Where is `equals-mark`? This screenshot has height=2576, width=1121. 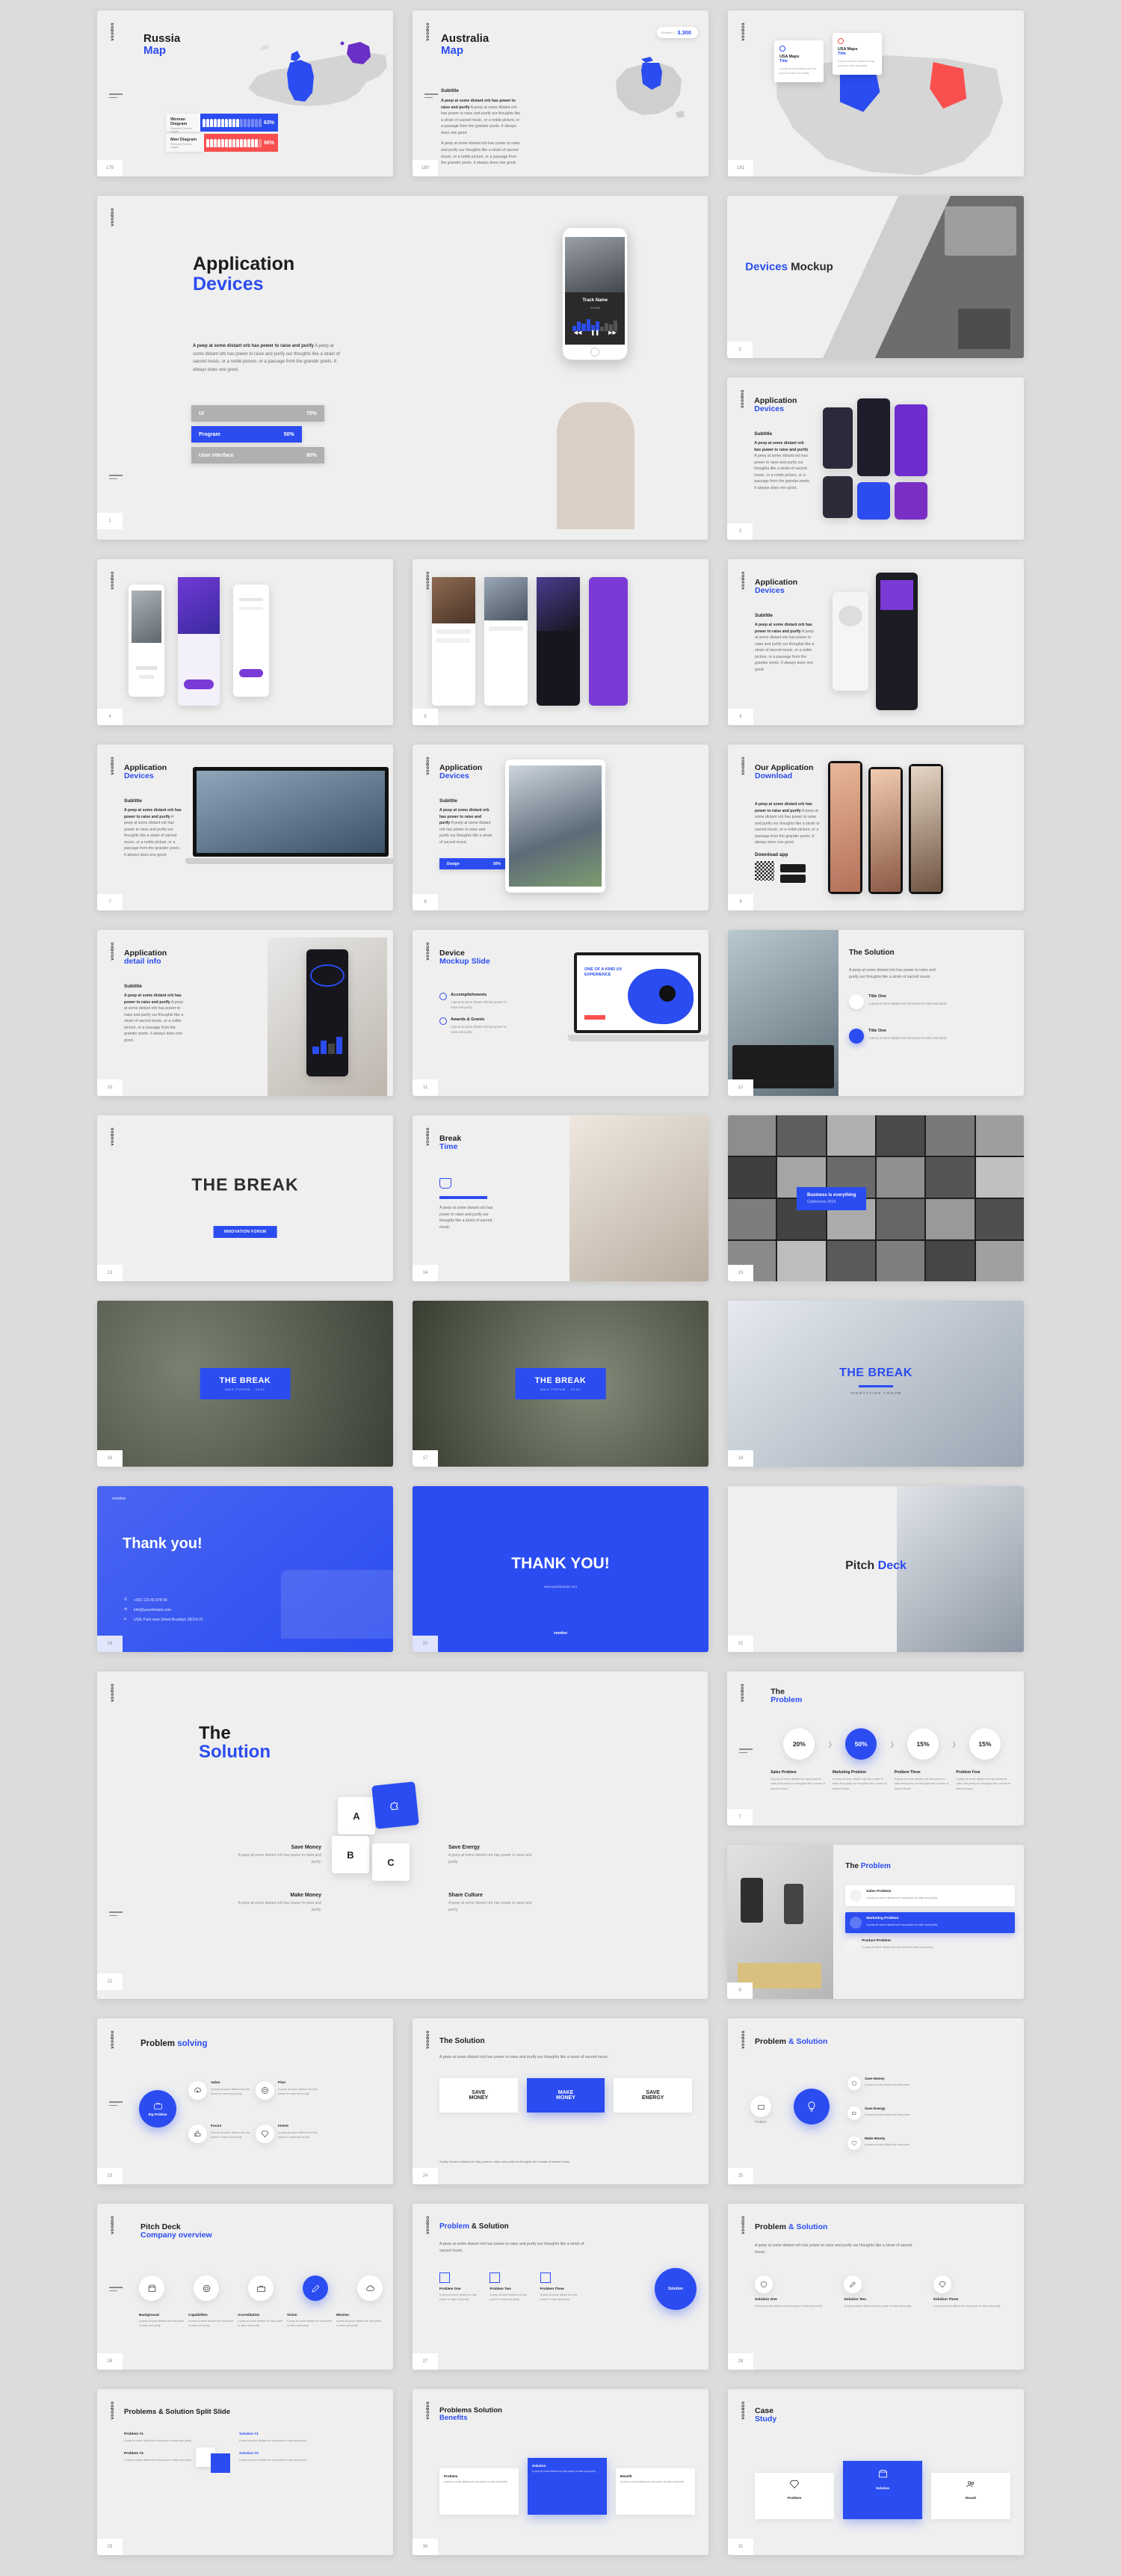
equals-mark is located at coordinates (116, 2104).